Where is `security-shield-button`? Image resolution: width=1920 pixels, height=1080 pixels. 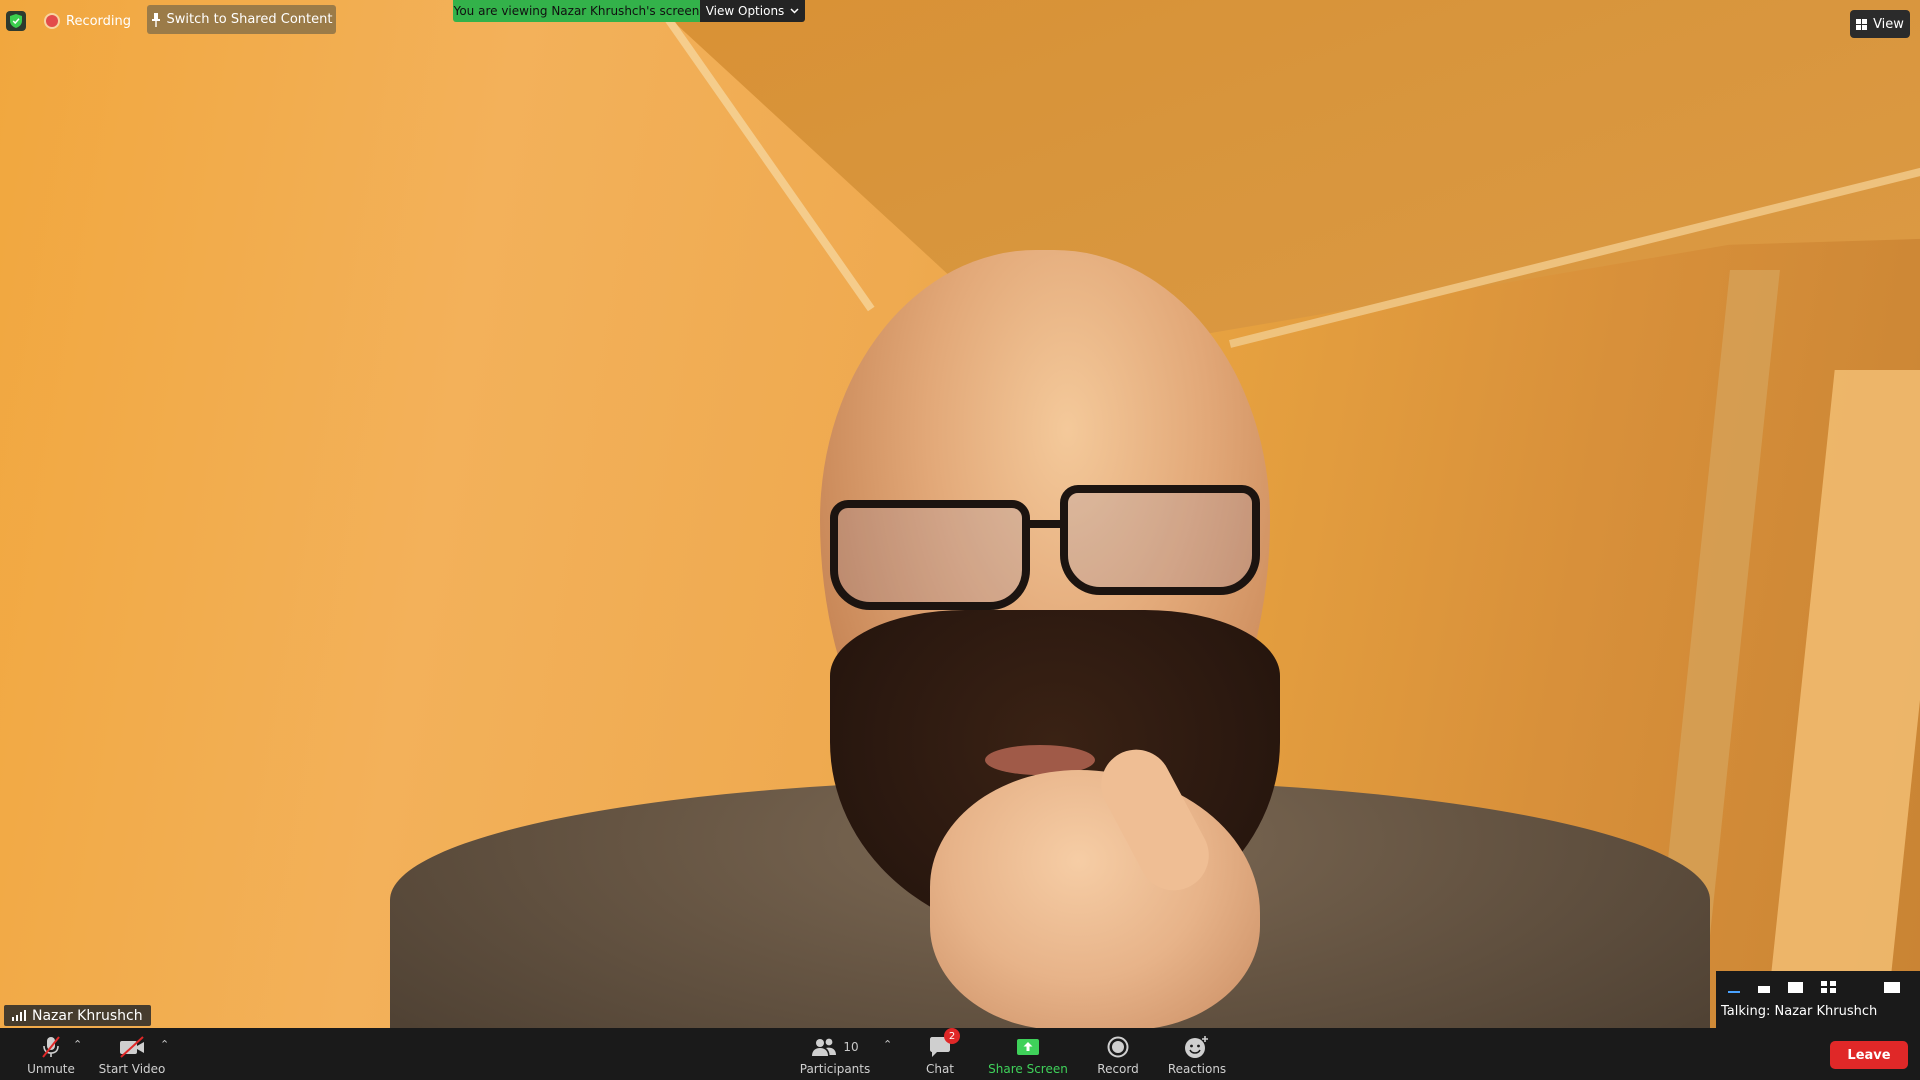 security-shield-button is located at coordinates (16, 21).